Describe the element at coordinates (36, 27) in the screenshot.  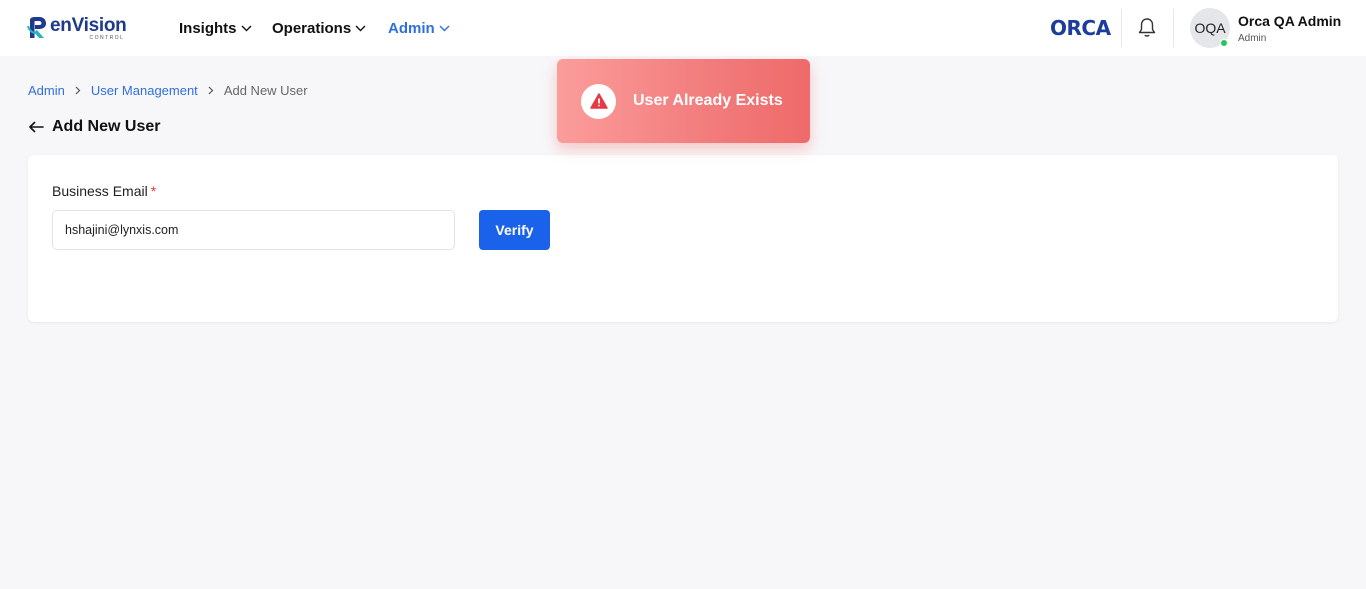
I see `envision-logo-mark-icon` at that location.